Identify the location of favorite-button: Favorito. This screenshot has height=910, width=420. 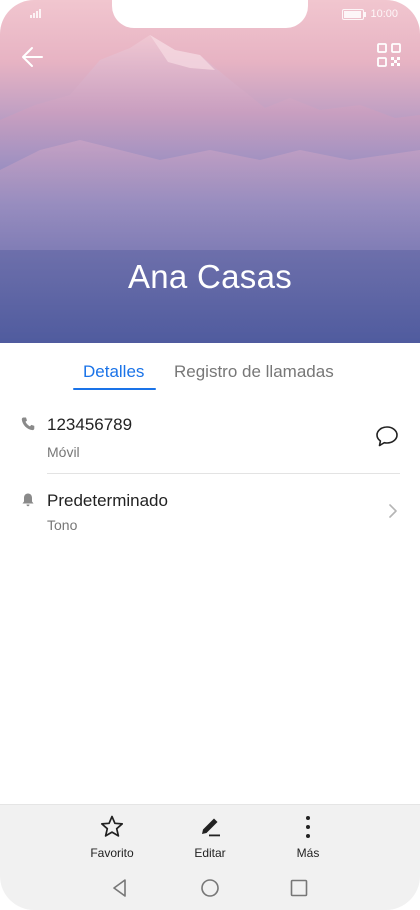
(112, 836).